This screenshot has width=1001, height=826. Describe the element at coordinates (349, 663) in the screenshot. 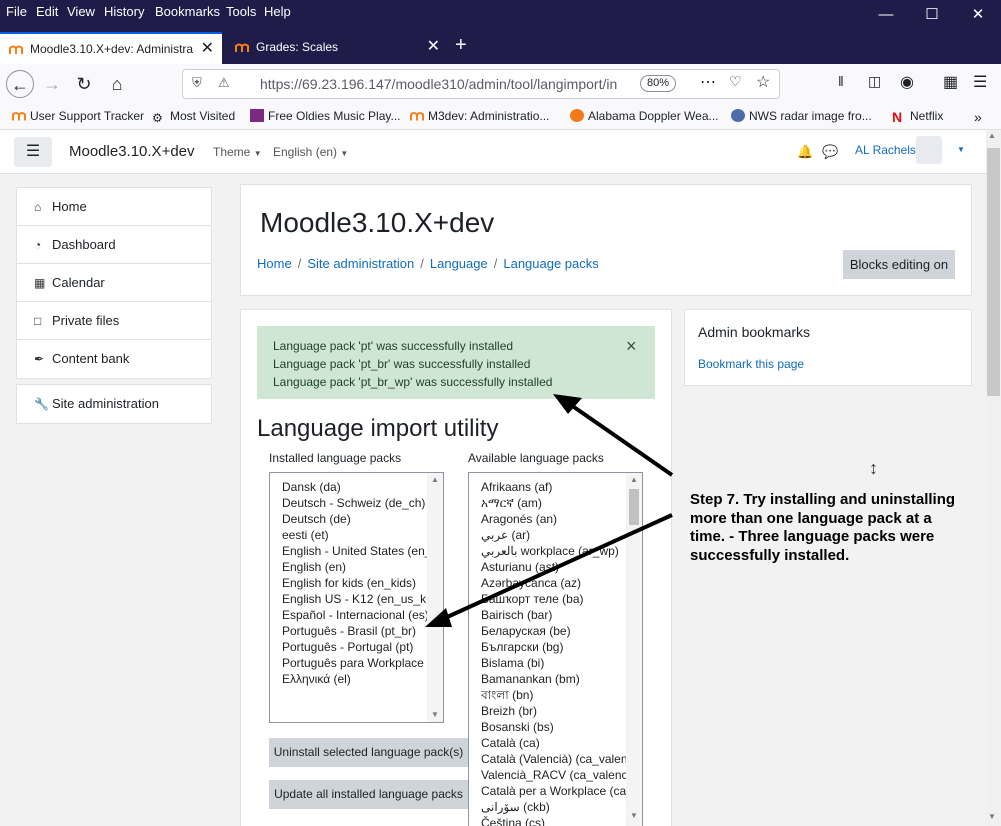

I see `list-option: Português para Workplace ‎(pt_br_wp)‎` at that location.